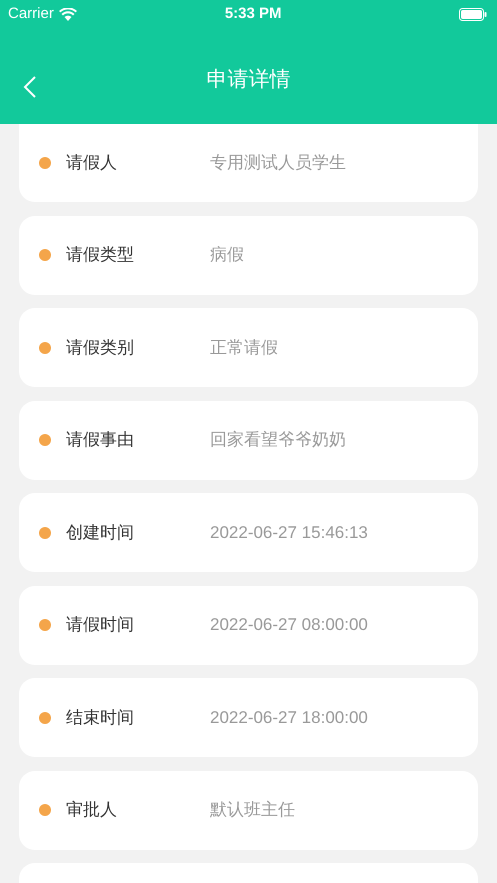  What do you see at coordinates (100, 625) in the screenshot?
I see `field-label: 请假时间` at bounding box center [100, 625].